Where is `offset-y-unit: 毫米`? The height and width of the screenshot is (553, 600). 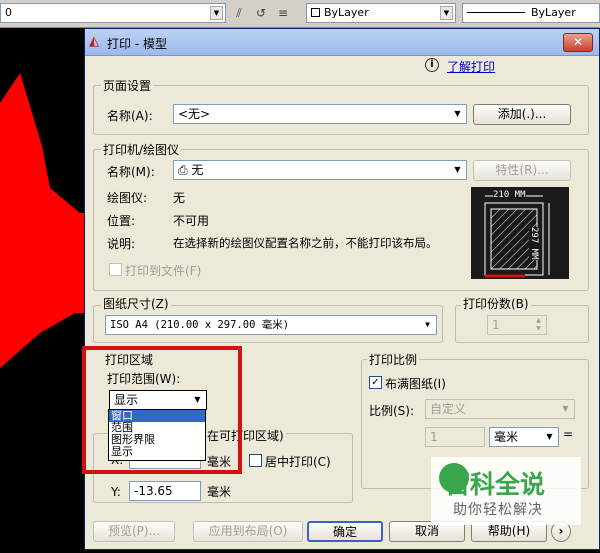 offset-y-unit: 毫米 is located at coordinates (219, 492).